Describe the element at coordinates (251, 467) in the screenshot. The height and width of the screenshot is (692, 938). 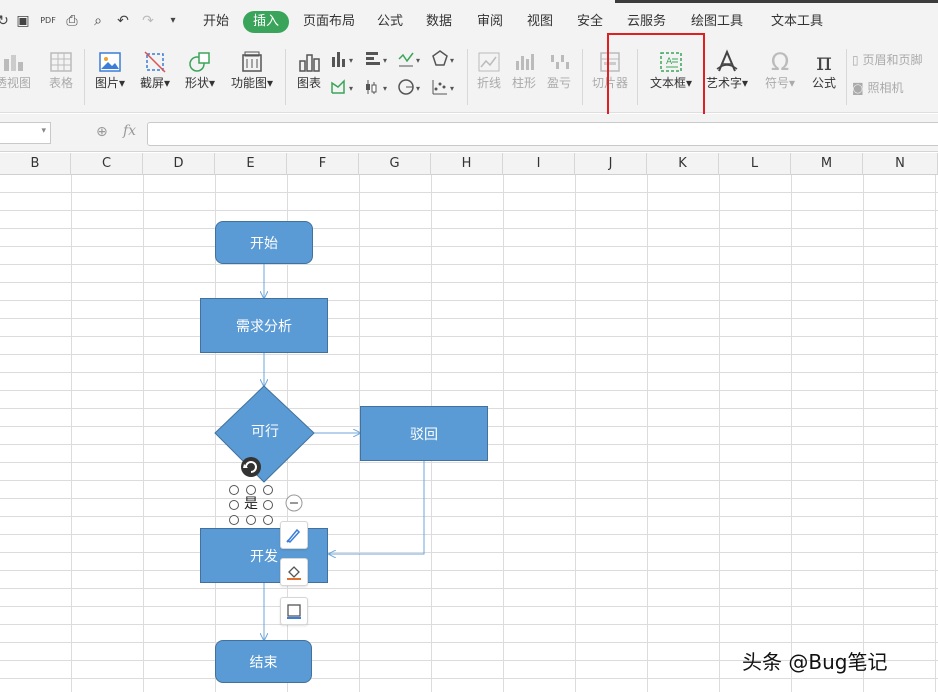
I see `rotate-handle-icon` at that location.